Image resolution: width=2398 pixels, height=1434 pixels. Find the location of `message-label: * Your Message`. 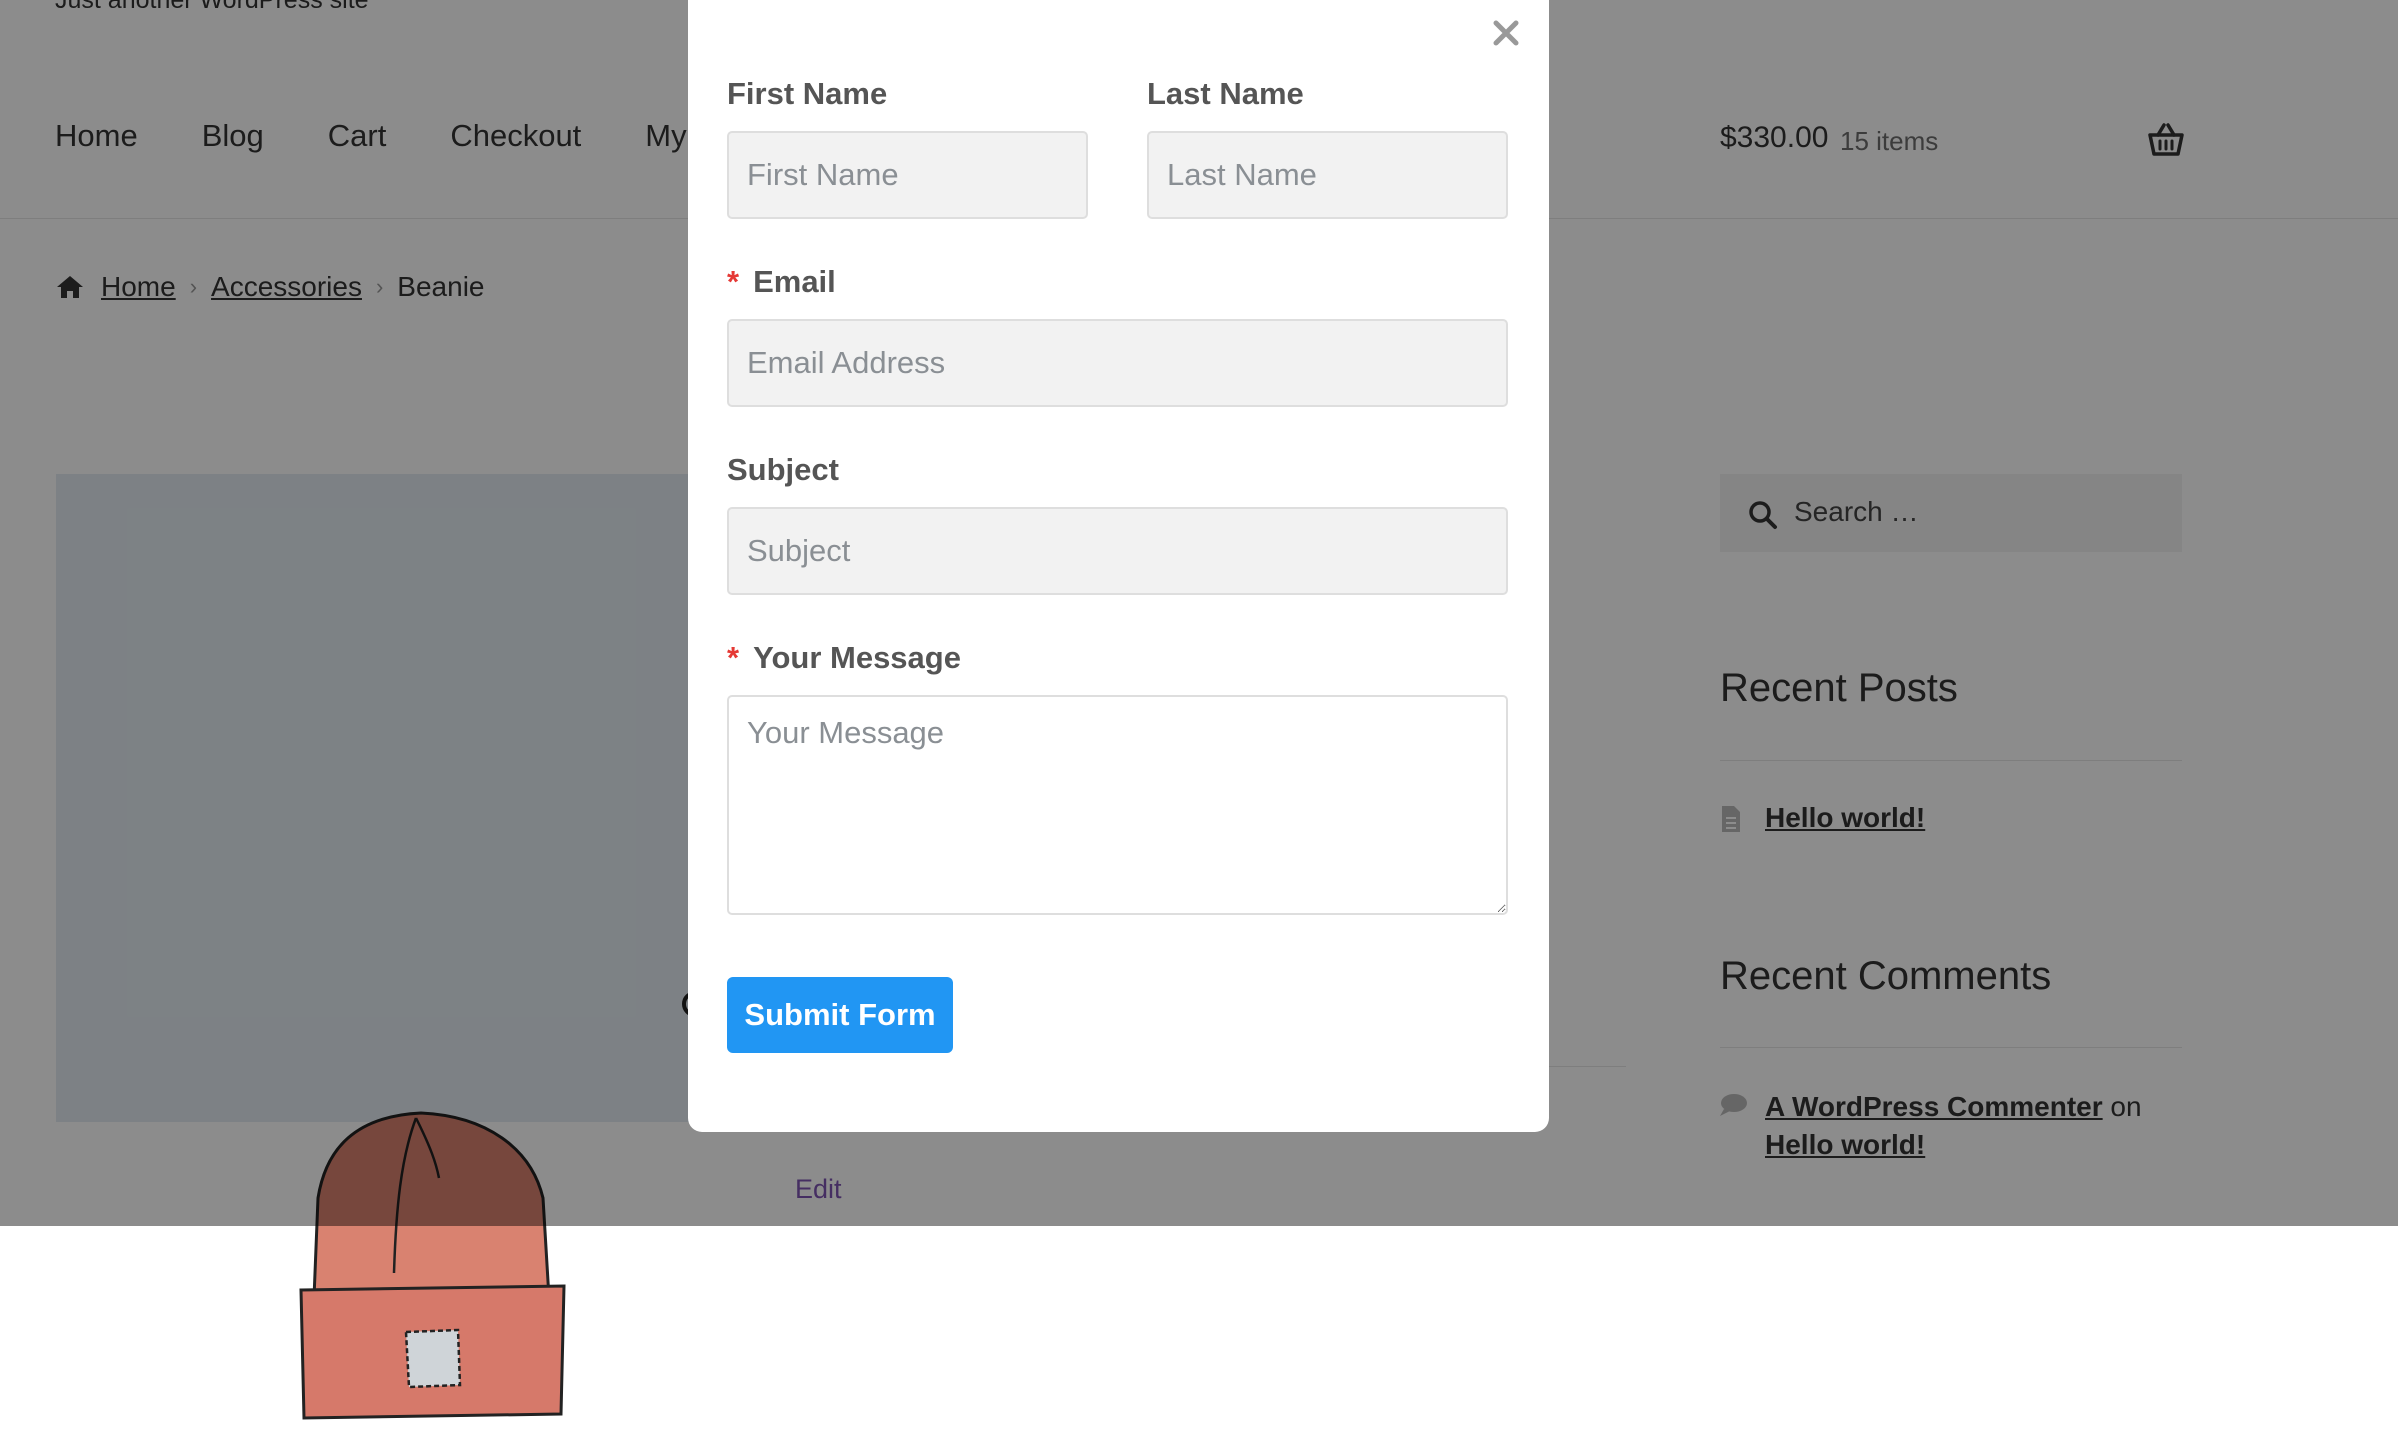

message-label: * Your Message is located at coordinates (844, 658).